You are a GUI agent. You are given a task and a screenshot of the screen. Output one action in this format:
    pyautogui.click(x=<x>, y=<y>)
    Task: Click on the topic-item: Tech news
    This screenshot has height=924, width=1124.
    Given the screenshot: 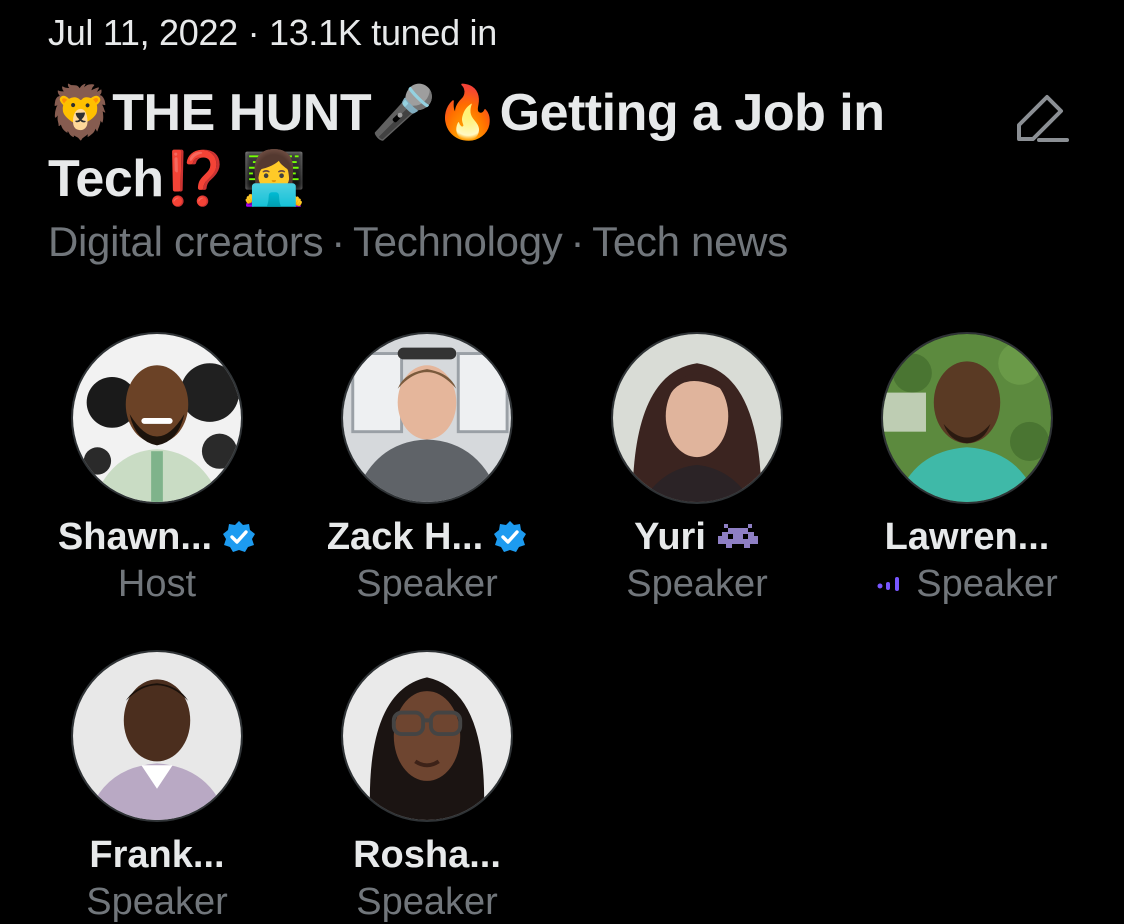 What is the action you would take?
    pyautogui.click(x=690, y=241)
    